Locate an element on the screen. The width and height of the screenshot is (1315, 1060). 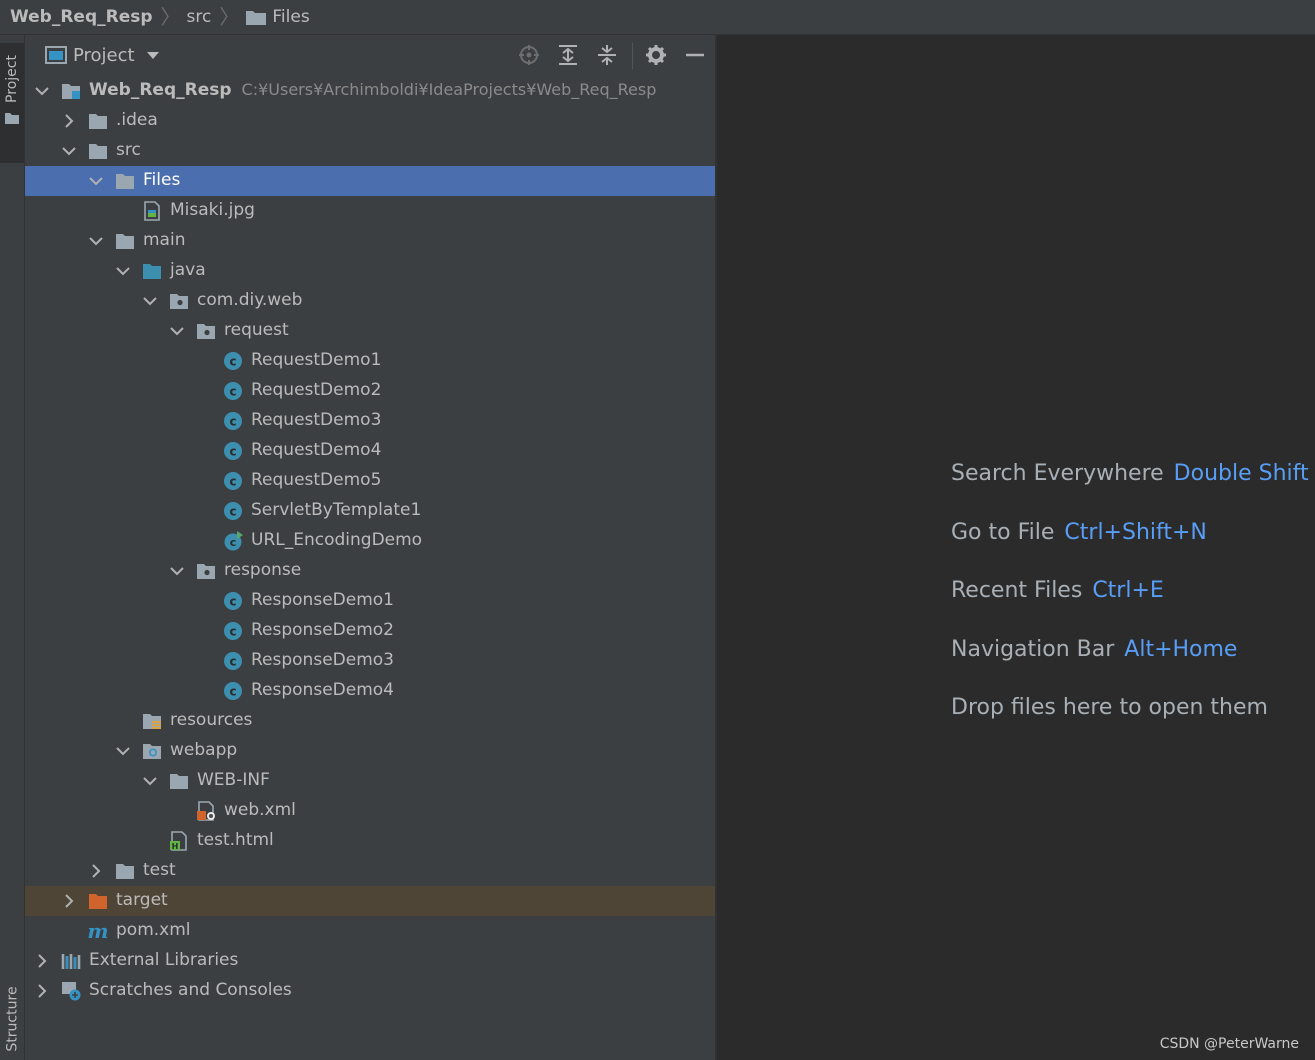
expand-all-icon is located at coordinates (568, 55).